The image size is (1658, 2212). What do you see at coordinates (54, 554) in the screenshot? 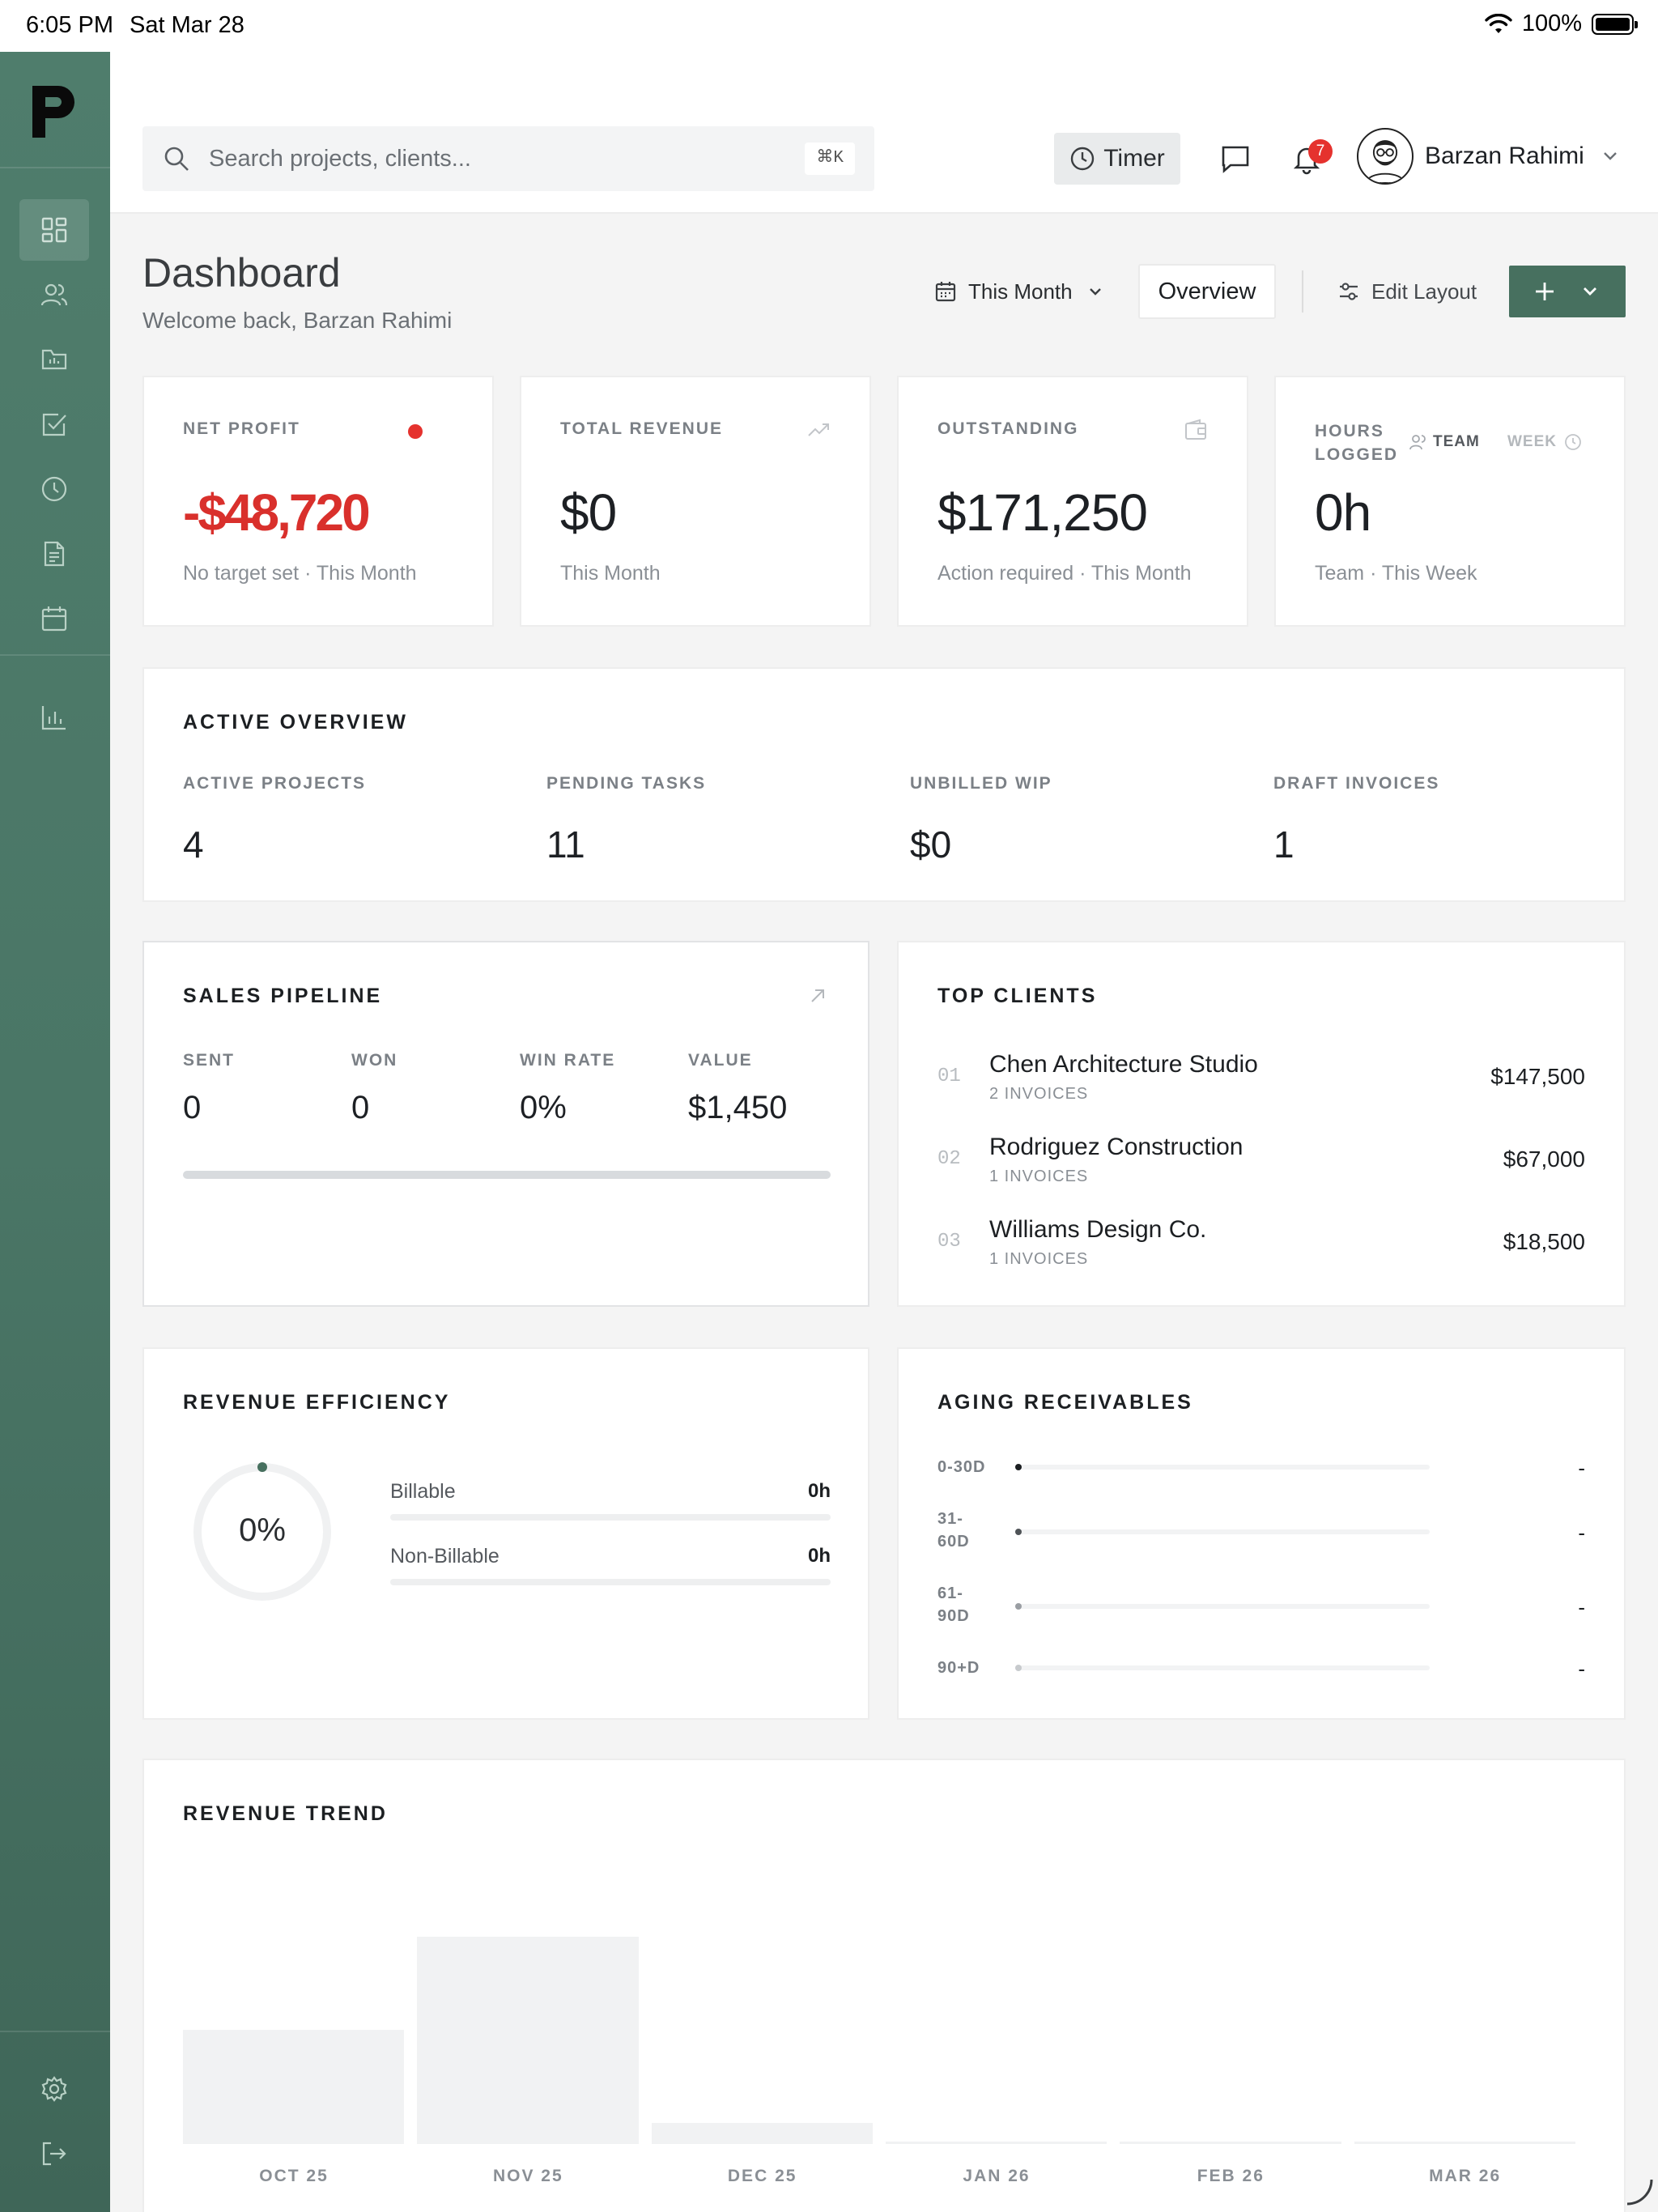
I see `sidebar-item-invoices` at bounding box center [54, 554].